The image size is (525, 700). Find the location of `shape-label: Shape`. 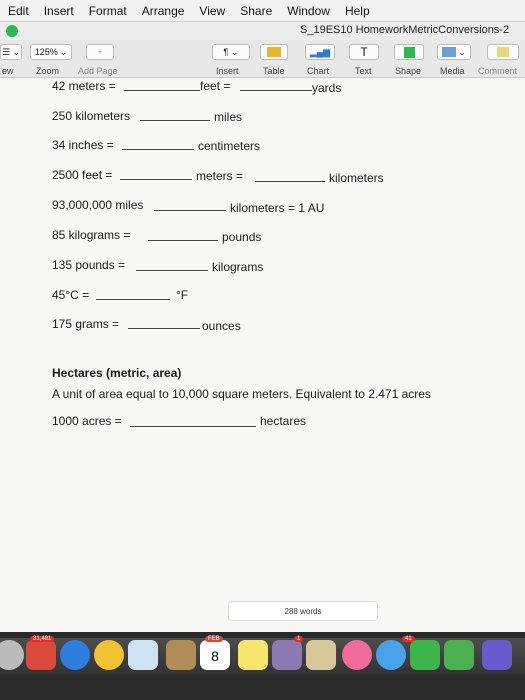

shape-label: Shape is located at coordinates (408, 71).